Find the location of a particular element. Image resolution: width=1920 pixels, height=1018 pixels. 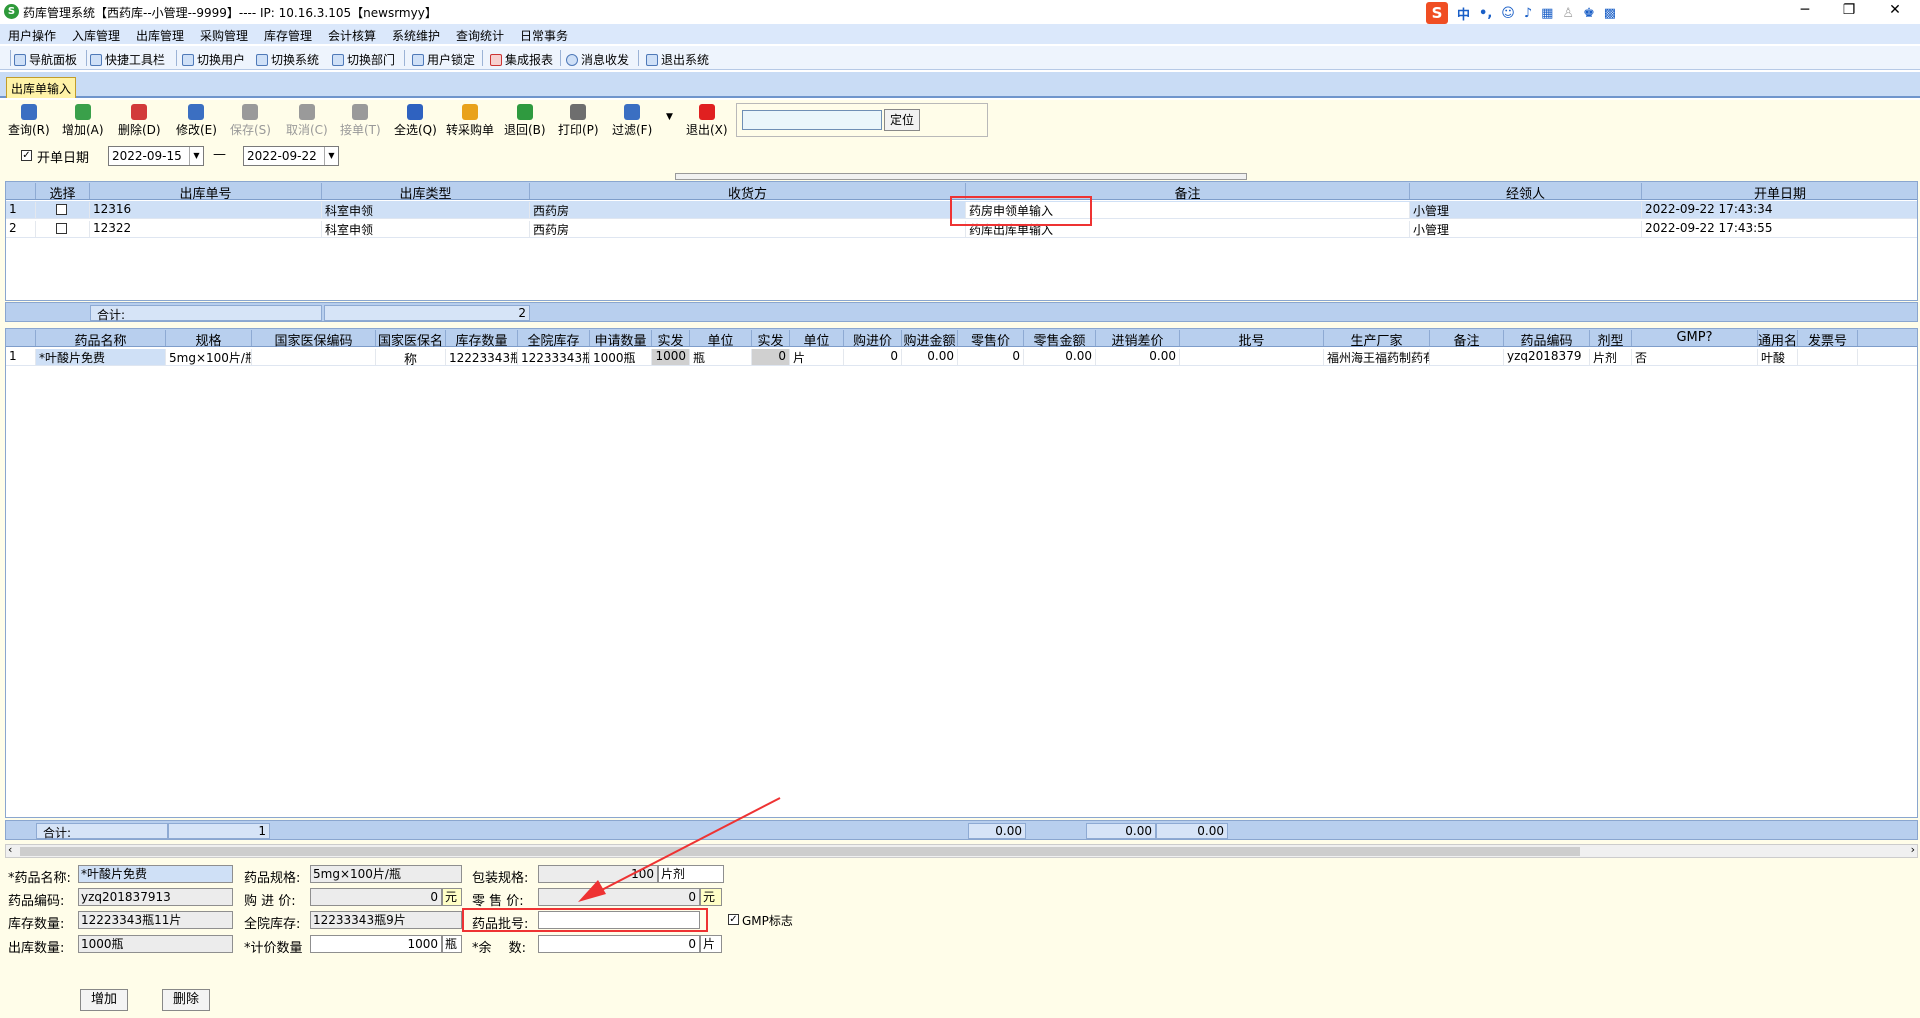

scroll-right-icon: › is located at coordinates (1913, 849).